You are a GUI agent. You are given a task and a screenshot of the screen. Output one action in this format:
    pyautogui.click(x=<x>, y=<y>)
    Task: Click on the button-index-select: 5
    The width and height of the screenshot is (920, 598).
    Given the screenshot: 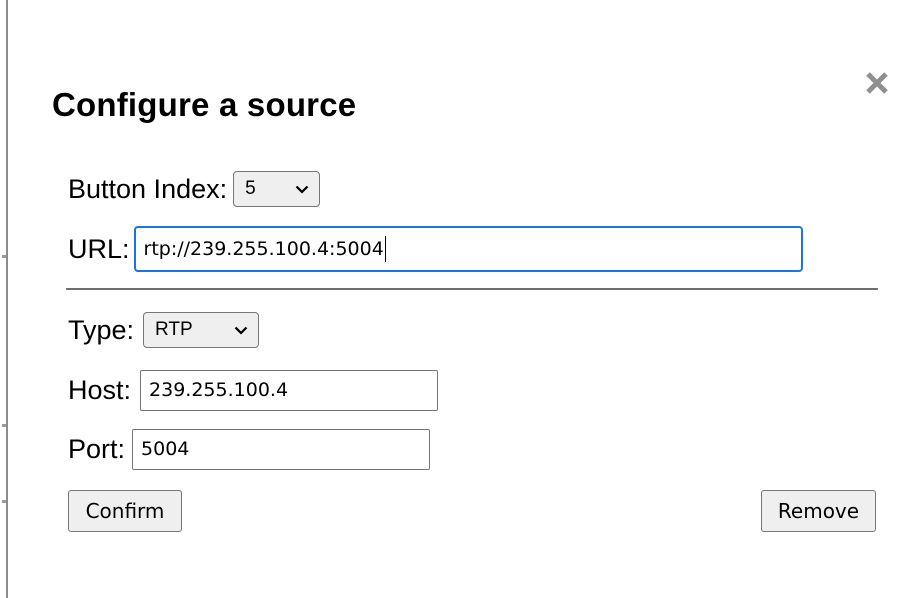 What is the action you would take?
    pyautogui.click(x=277, y=189)
    